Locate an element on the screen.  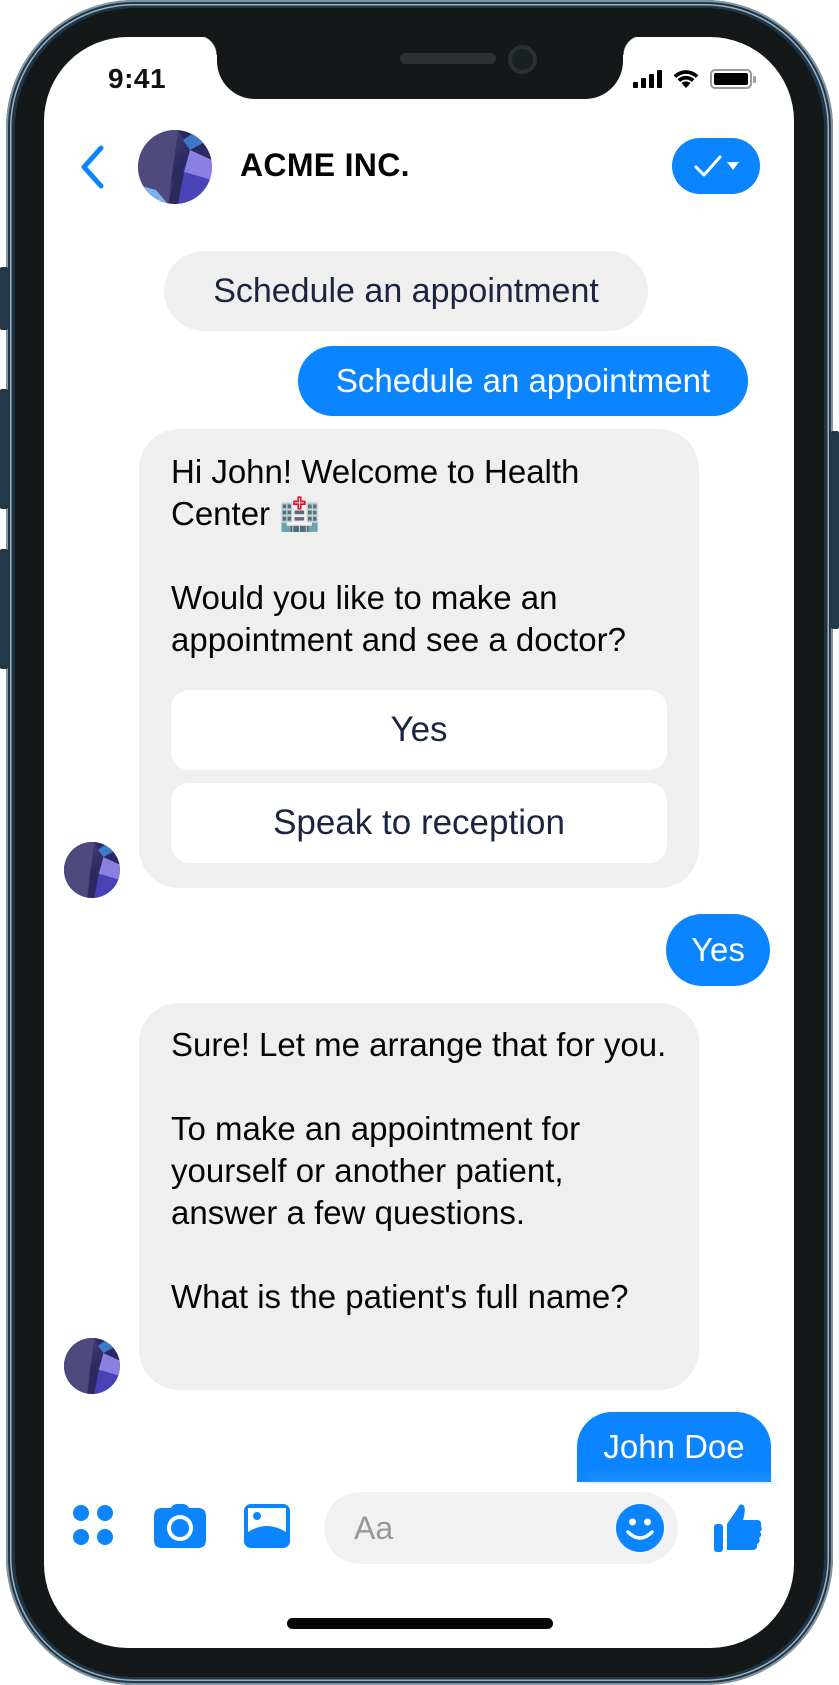
message-input-container is located at coordinates (501, 1528).